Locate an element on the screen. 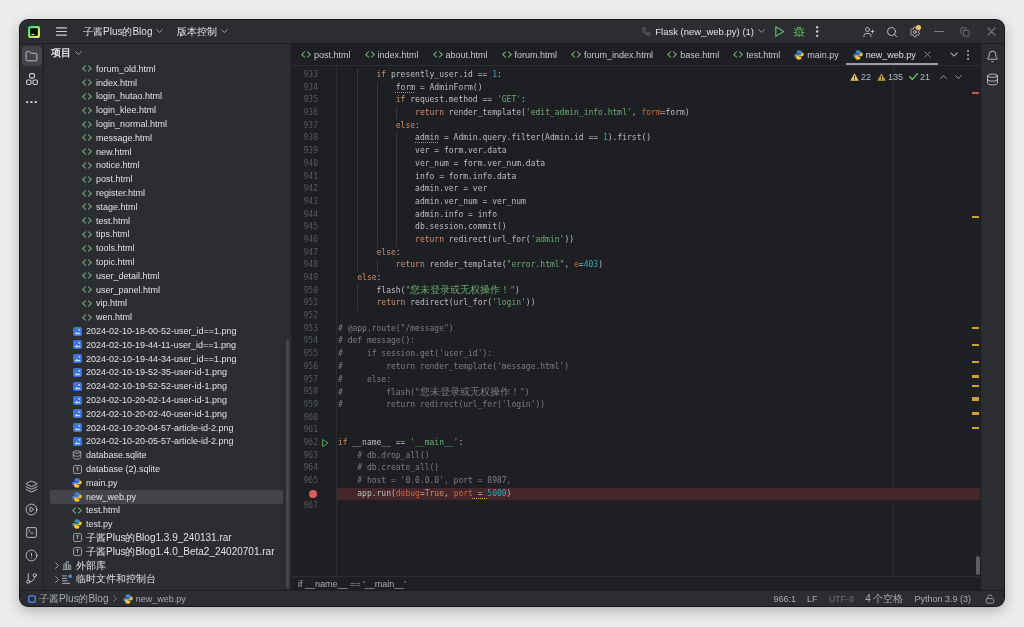 Image resolution: width=1024 pixels, height=627 pixels. editor-tab: base.html is located at coordinates (693, 54).